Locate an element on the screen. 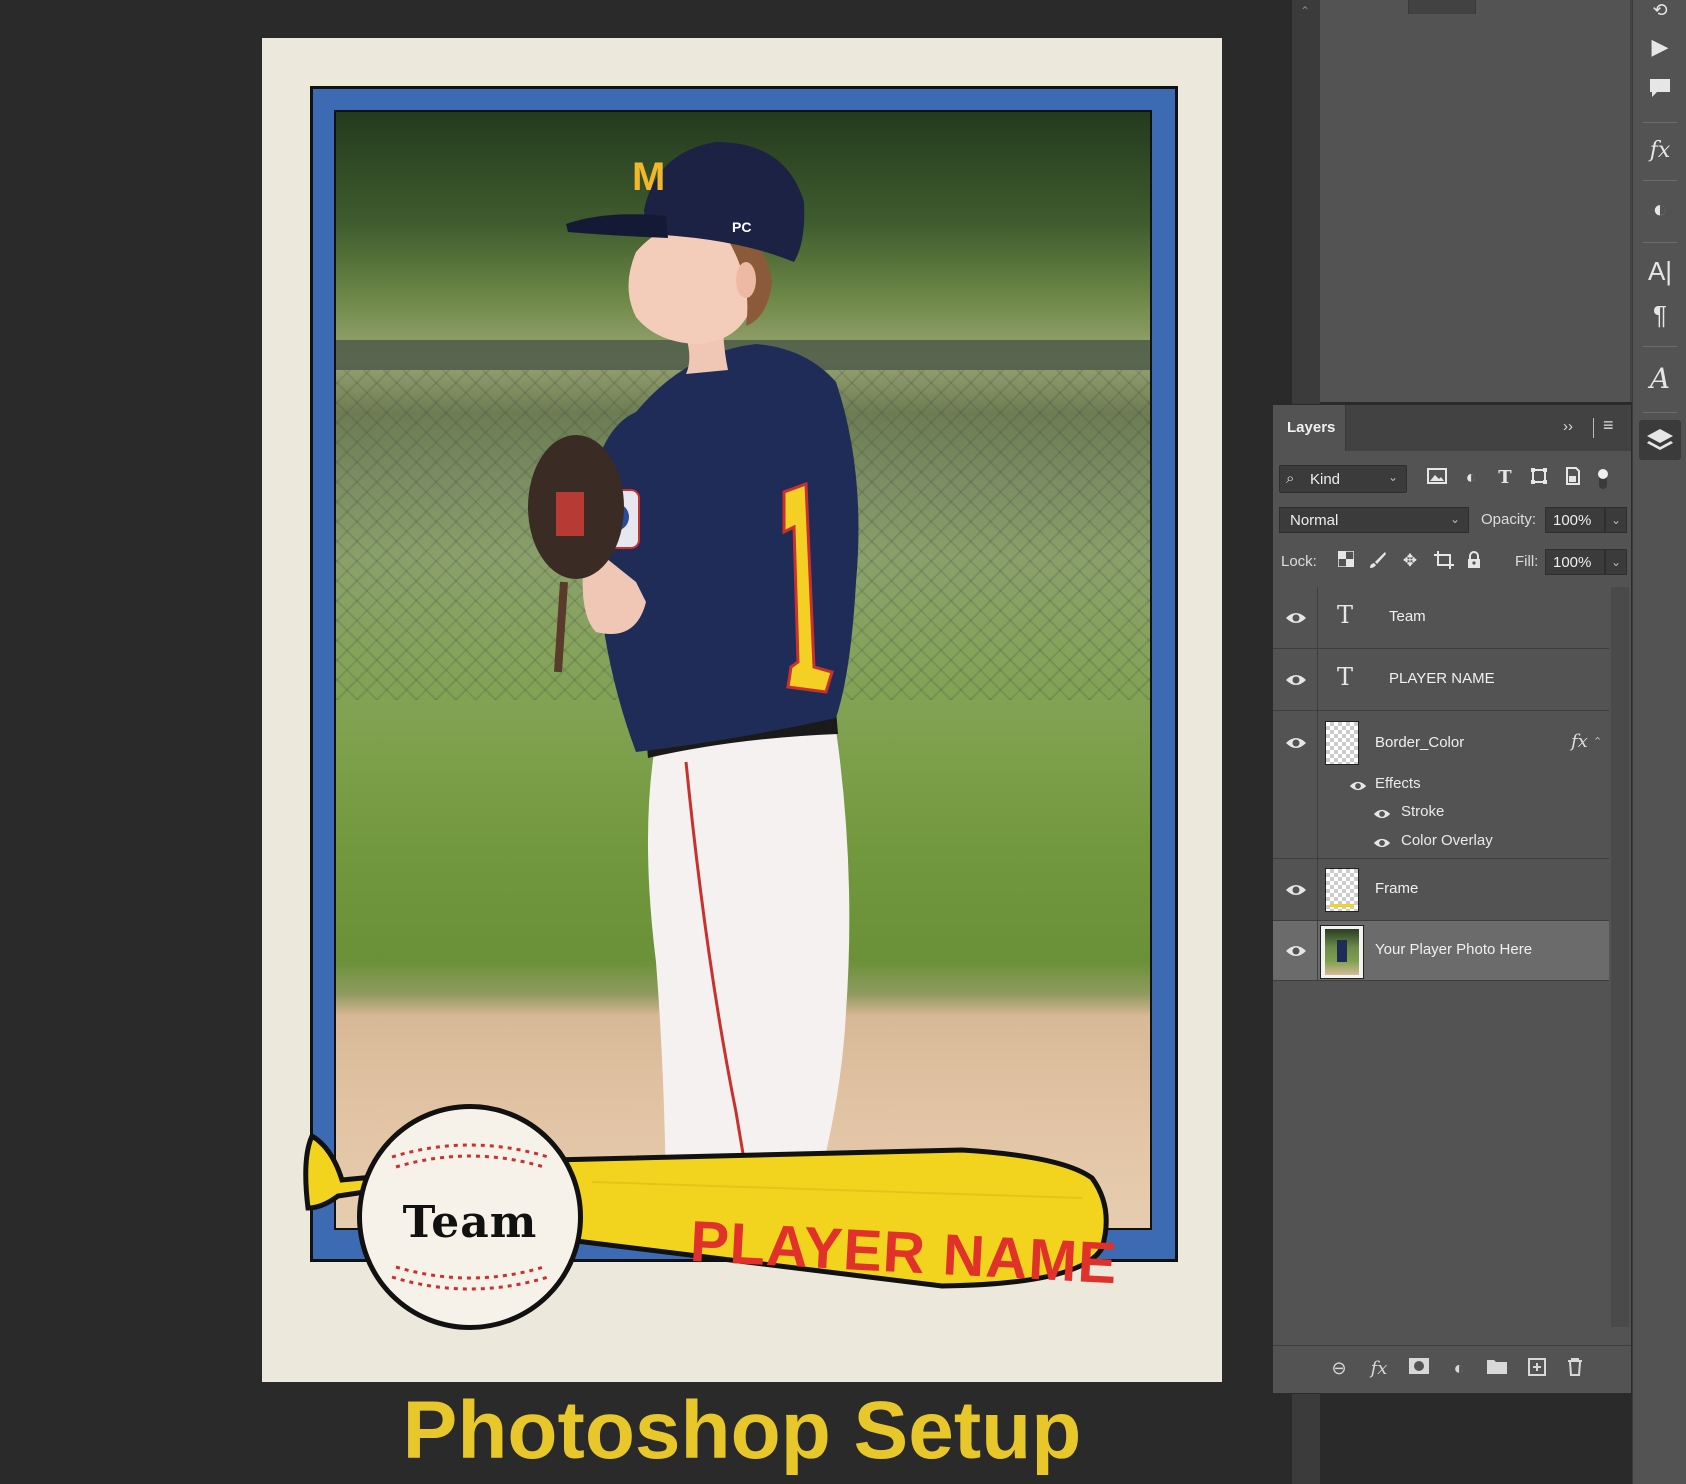 This screenshot has width=1686, height=1484. add-style-icon: fx is located at coordinates (1379, 1370).